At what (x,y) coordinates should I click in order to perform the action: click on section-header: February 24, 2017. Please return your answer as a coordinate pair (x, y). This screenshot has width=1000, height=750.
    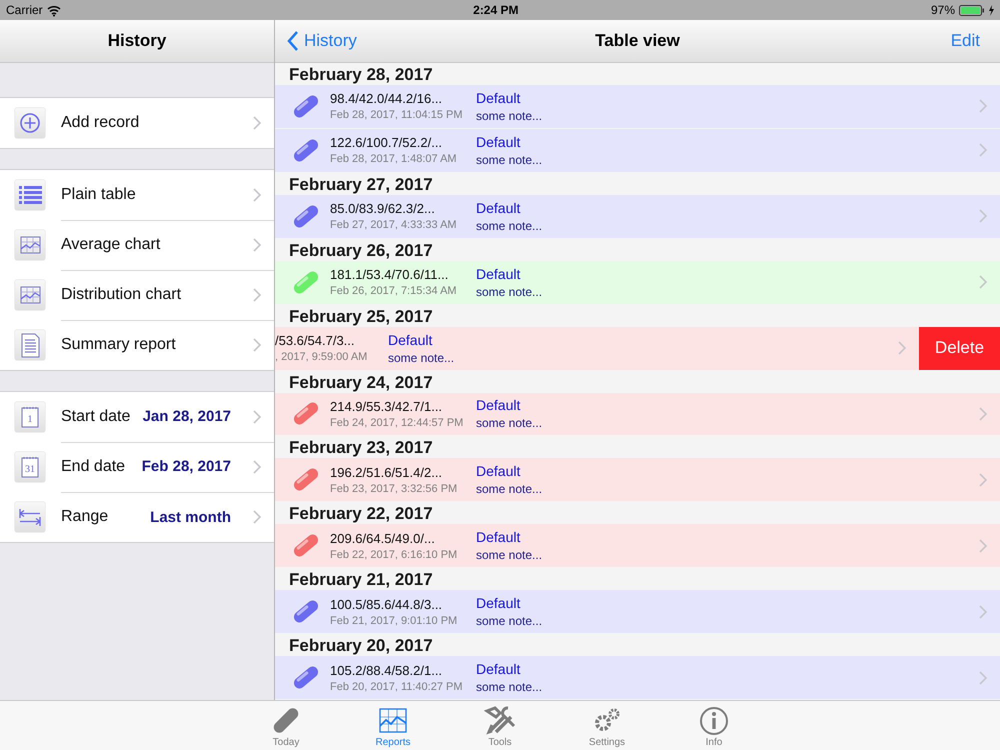
    Looking at the image, I should click on (361, 382).